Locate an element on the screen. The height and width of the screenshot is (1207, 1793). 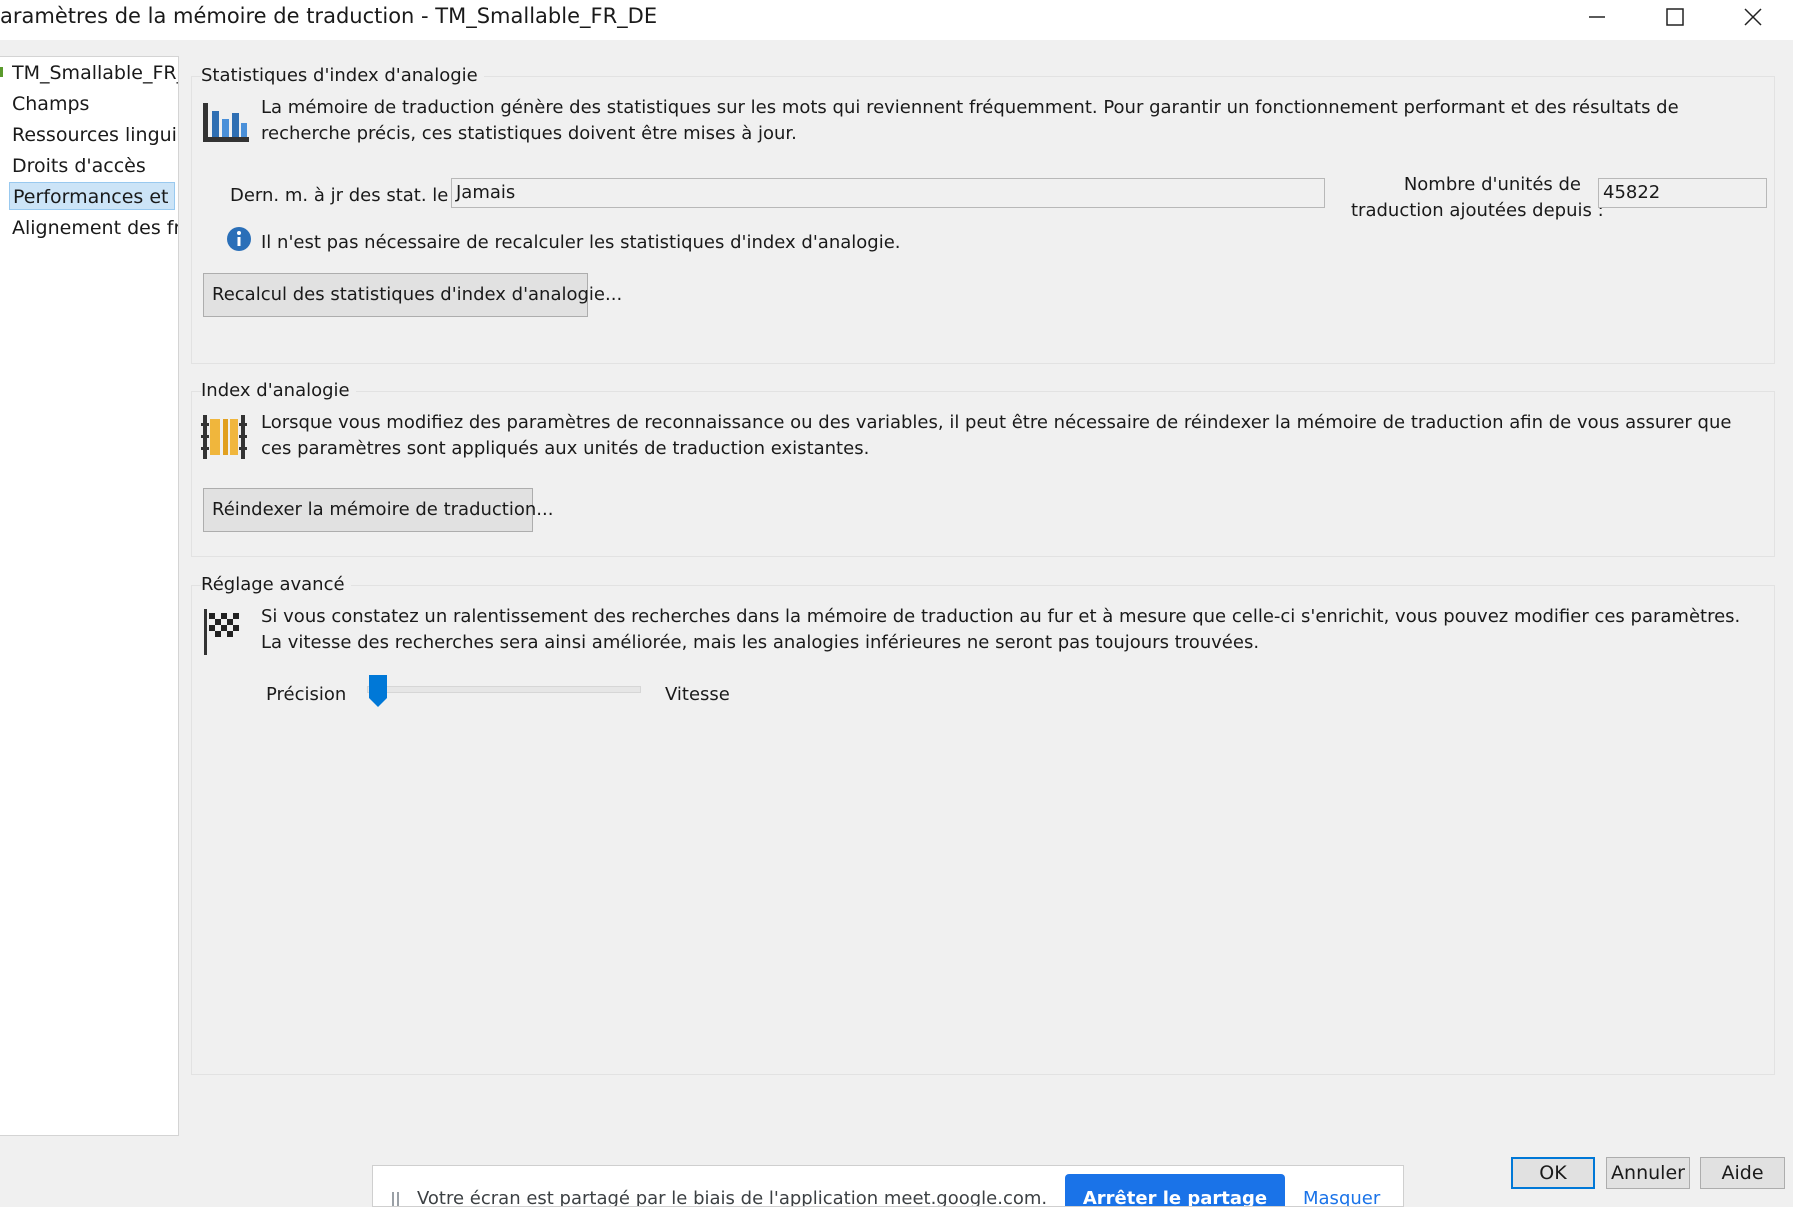
stats-section-title: Statistiques d'index d'analogie is located at coordinates (342, 75).